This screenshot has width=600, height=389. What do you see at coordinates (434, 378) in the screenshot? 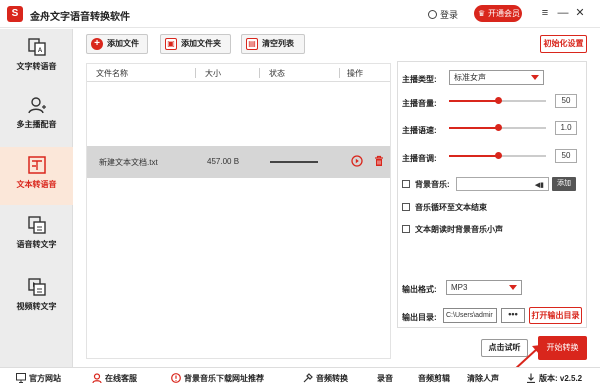
I see `audio-cut-link: 音频剪辑` at bounding box center [434, 378].